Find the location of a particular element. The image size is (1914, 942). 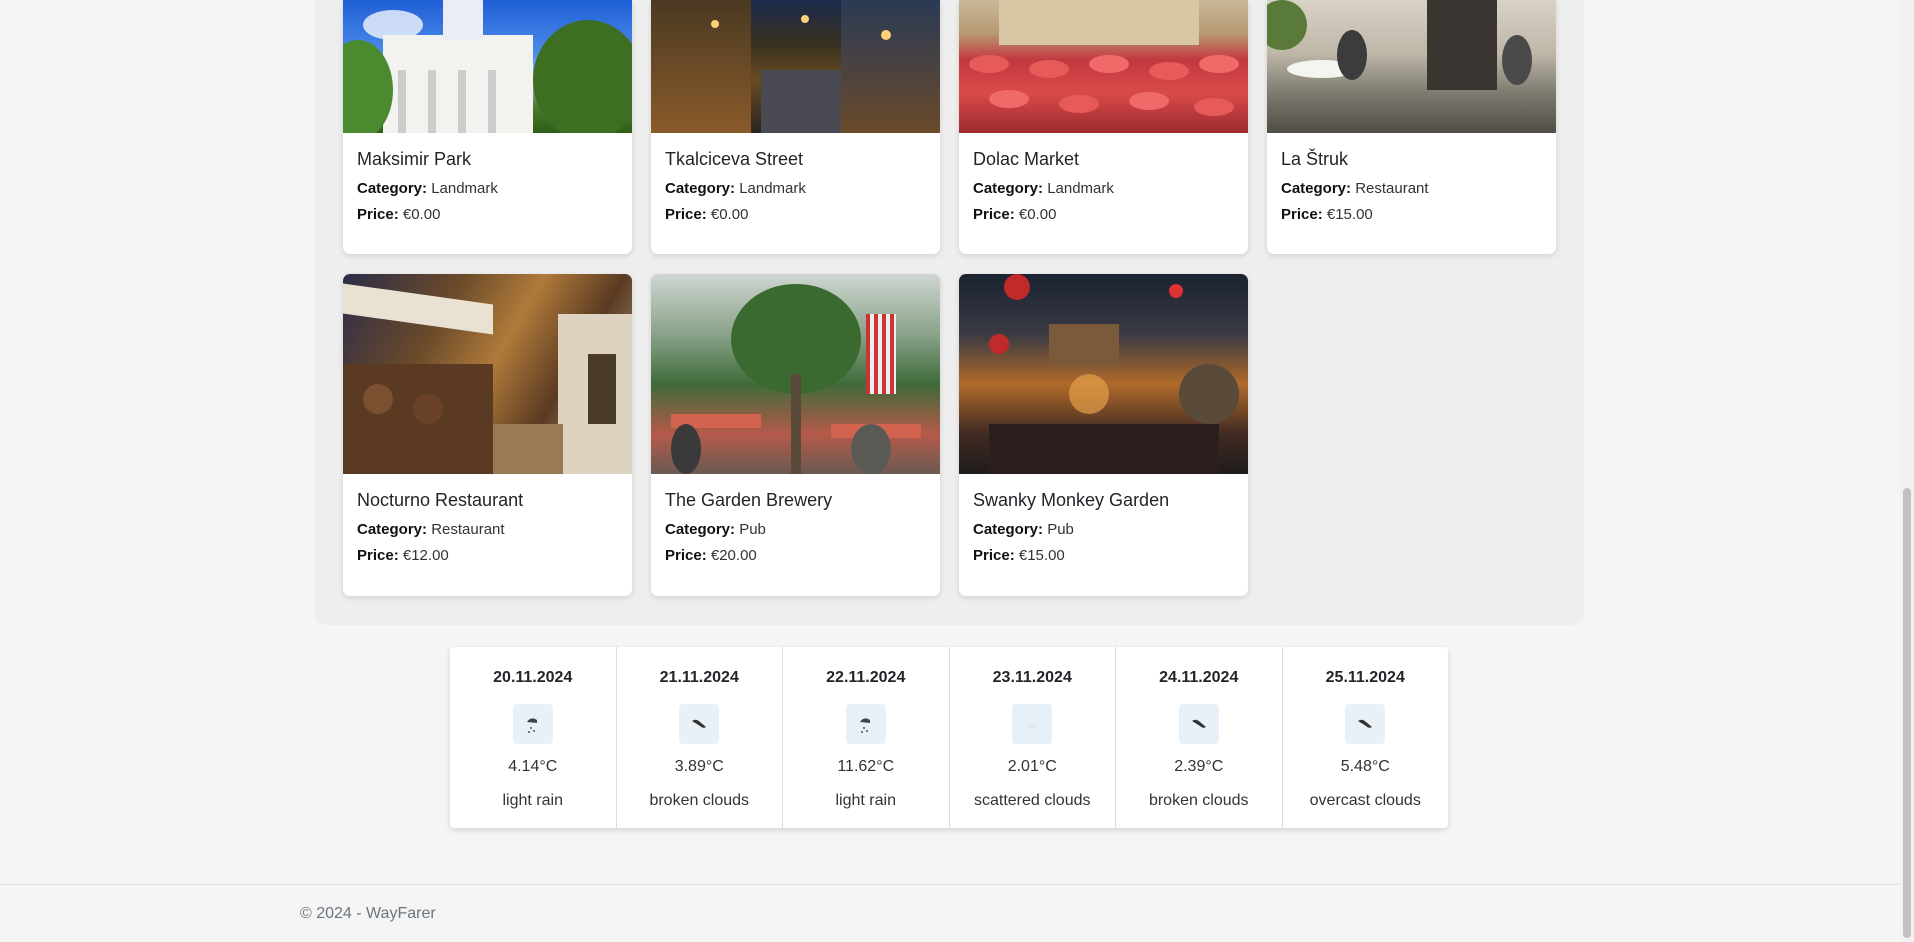

forecast-day: 25.11.2024 5.48°C overcast clouds is located at coordinates (1366, 737).